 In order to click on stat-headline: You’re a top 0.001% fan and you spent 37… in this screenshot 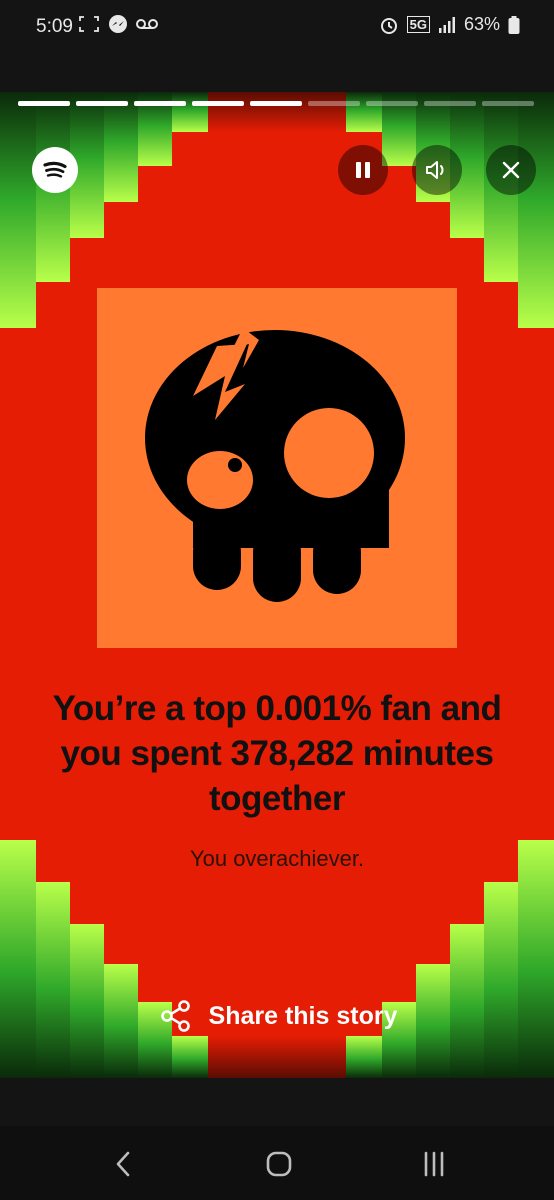, I will do `click(277, 753)`.